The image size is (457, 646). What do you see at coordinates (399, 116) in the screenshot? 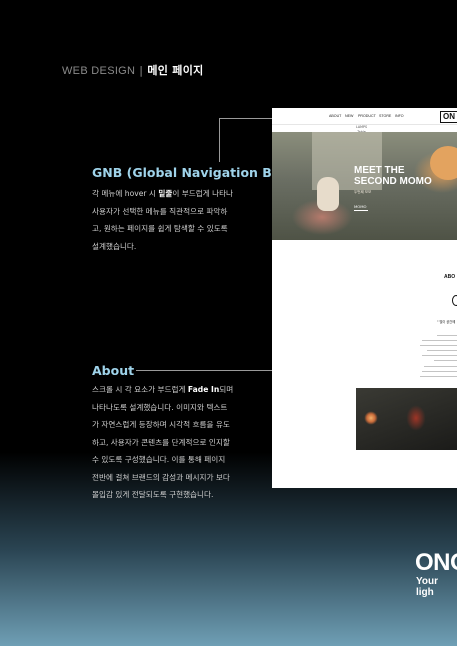
I see `mockup-nav-info: INFO` at bounding box center [399, 116].